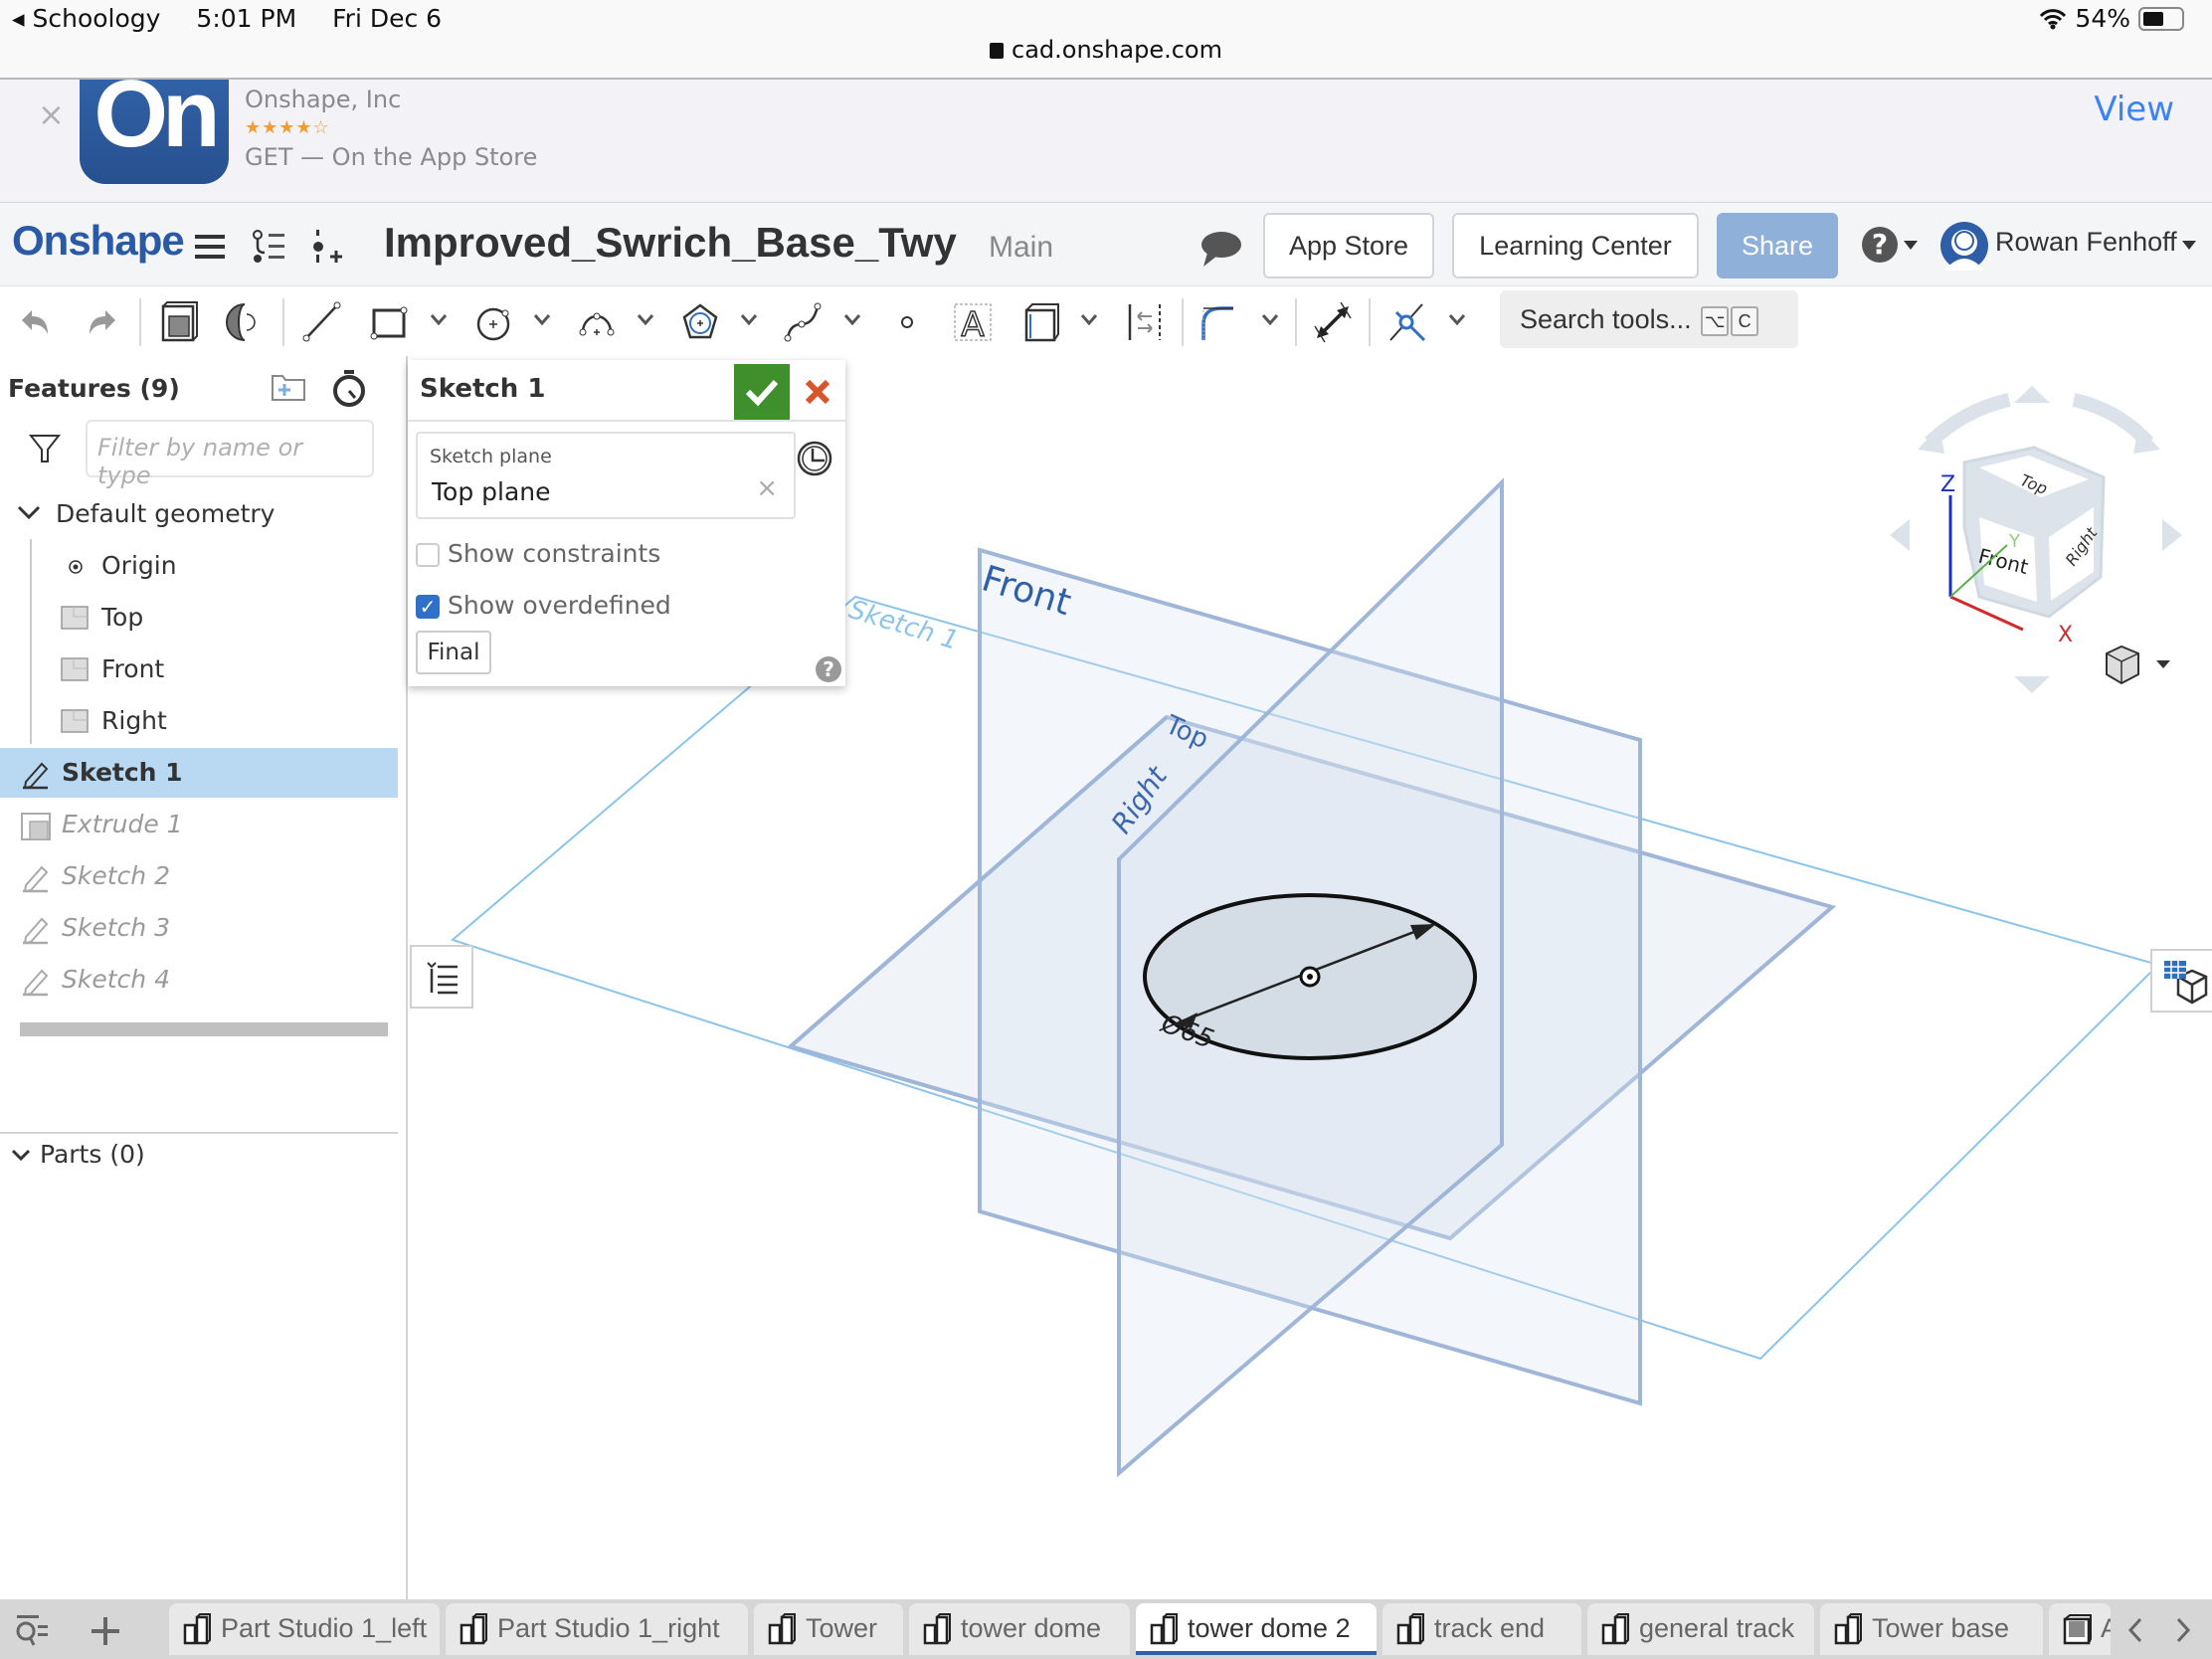  Describe the element at coordinates (2135, 1630) in the screenshot. I see `chevron-left-icon` at that location.